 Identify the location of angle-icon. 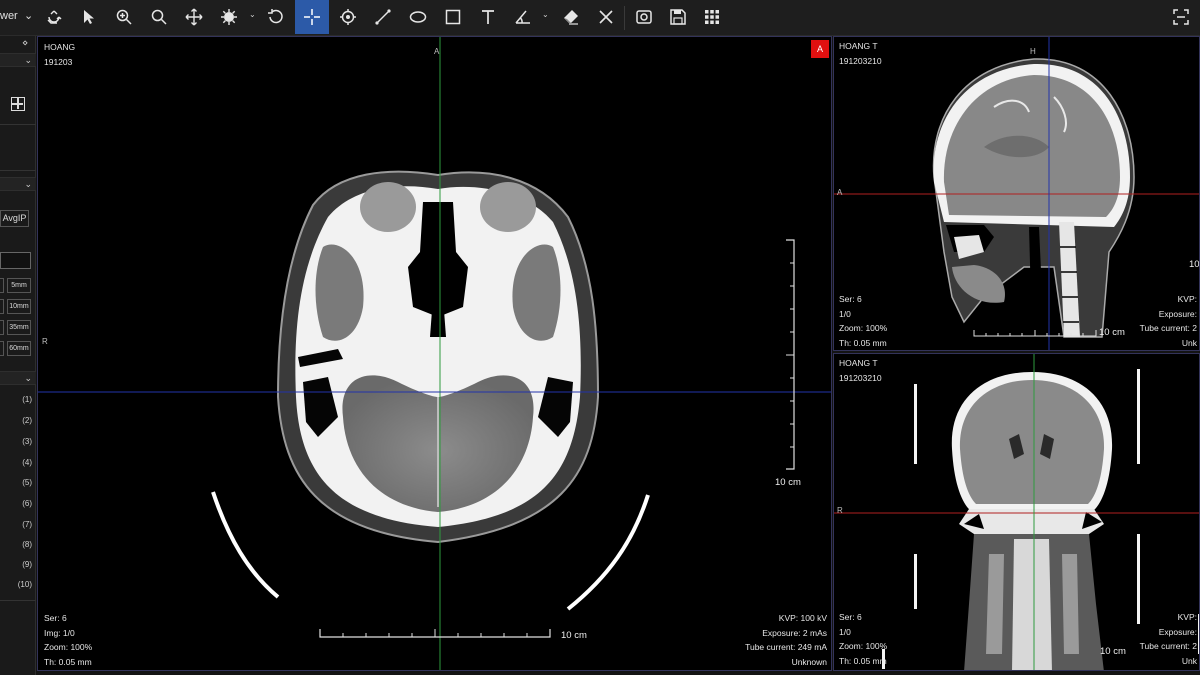
(523, 17).